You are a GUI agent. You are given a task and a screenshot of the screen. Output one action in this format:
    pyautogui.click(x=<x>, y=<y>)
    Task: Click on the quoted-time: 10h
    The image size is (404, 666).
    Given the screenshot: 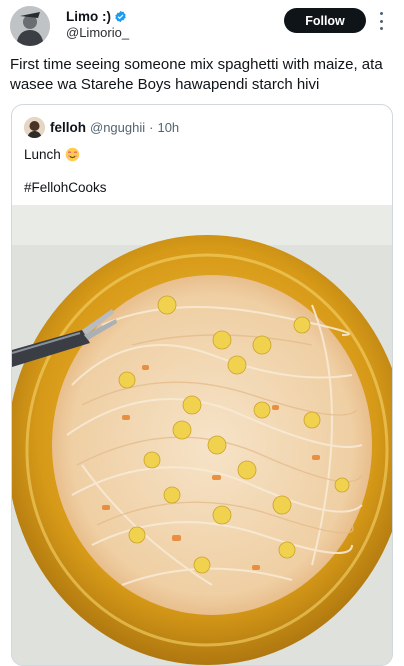 What is the action you would take?
    pyautogui.click(x=168, y=127)
    